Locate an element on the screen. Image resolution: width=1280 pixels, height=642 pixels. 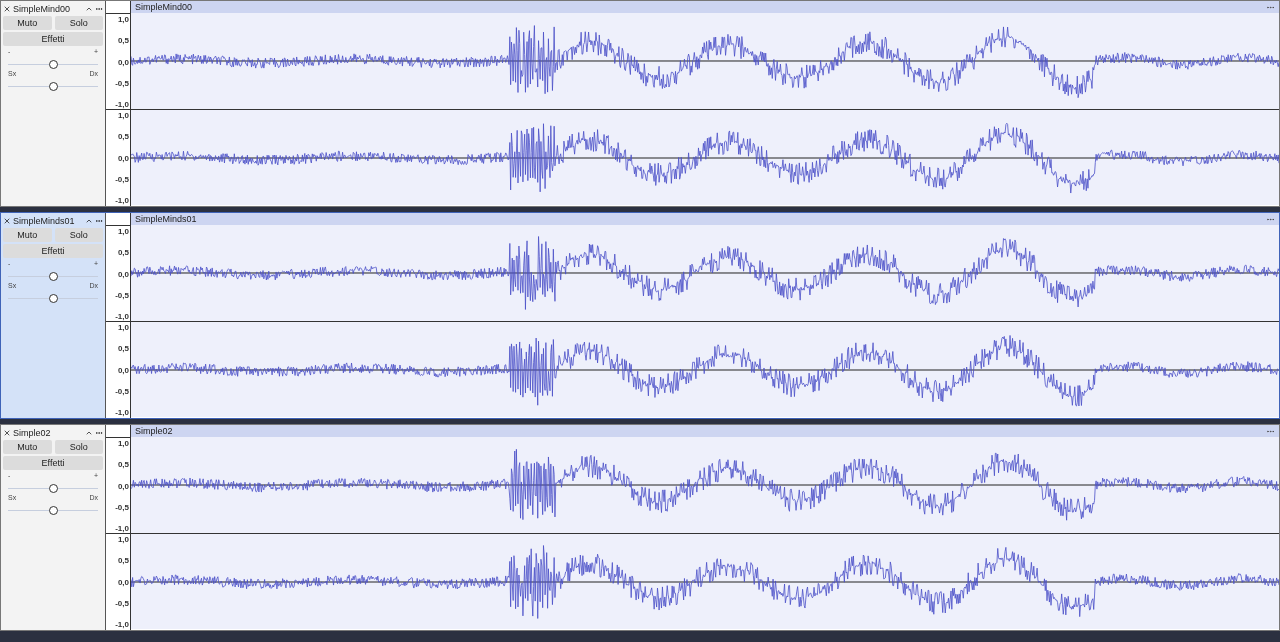
clip-title-bar: Simple02 is located at coordinates (705, 431).